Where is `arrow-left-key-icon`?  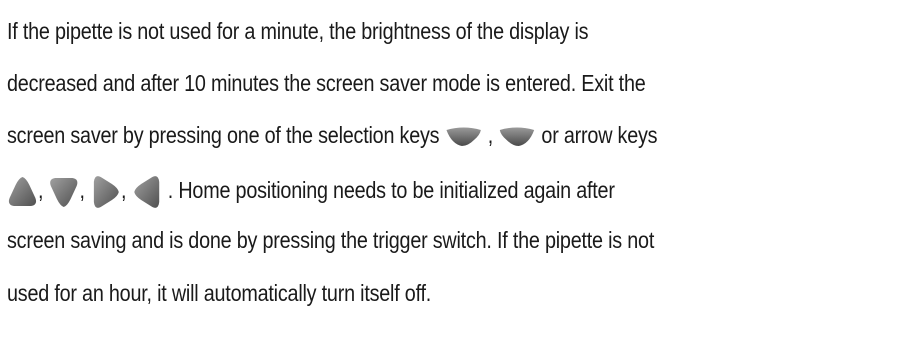
arrow-left-key-icon is located at coordinates (147, 192).